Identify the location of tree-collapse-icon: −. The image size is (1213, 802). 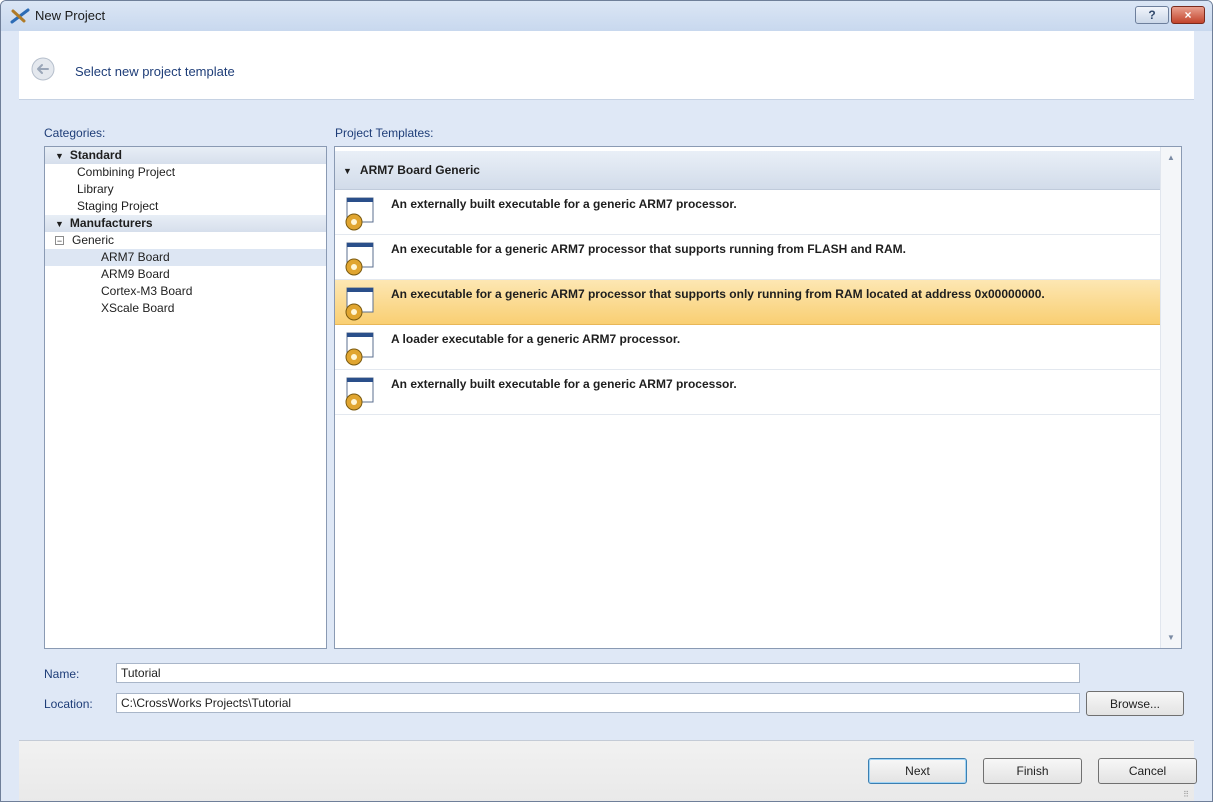
(59, 241).